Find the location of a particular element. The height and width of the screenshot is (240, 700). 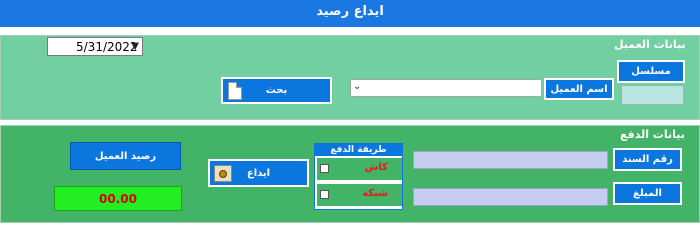

watermark-logo is located at coordinates (606, 195).